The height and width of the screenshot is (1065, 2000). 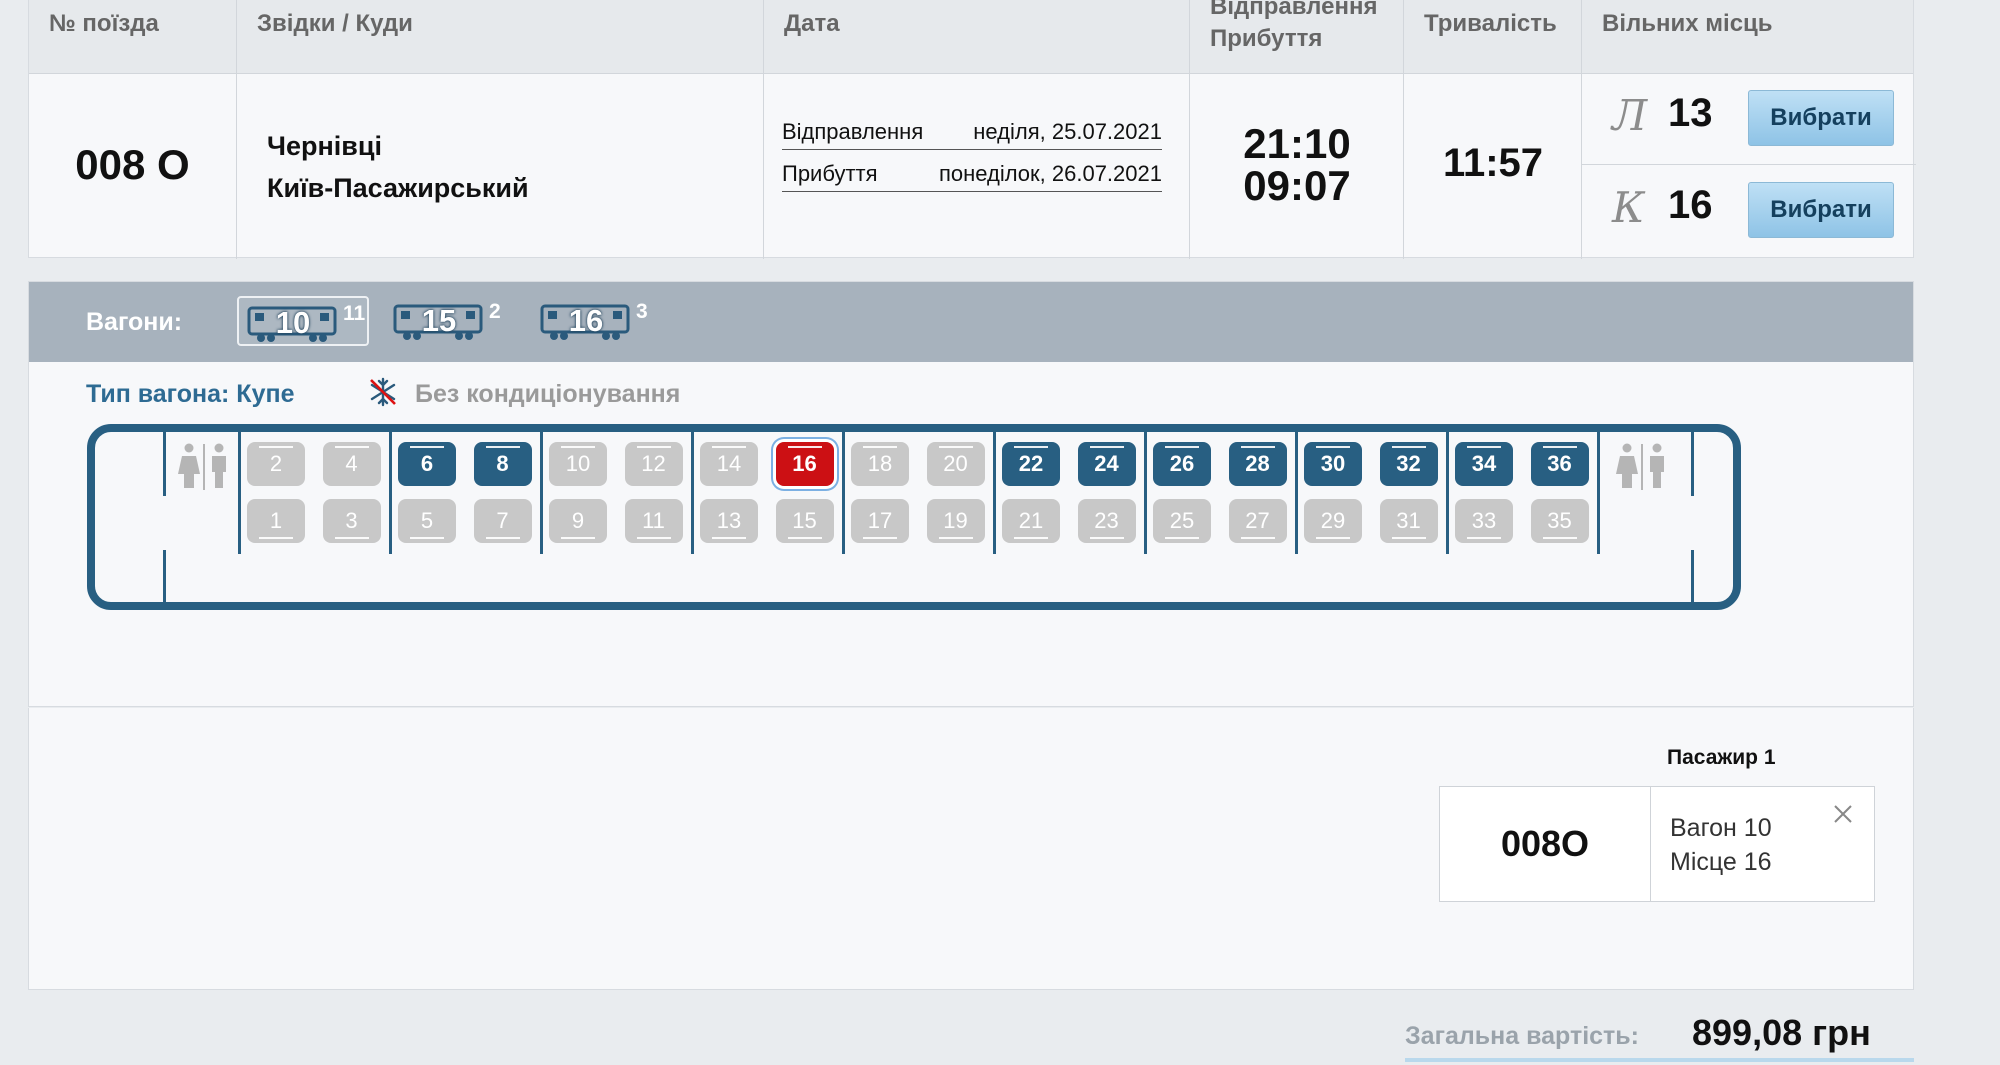 I want to click on seat-28: 28, so click(x=1257, y=464).